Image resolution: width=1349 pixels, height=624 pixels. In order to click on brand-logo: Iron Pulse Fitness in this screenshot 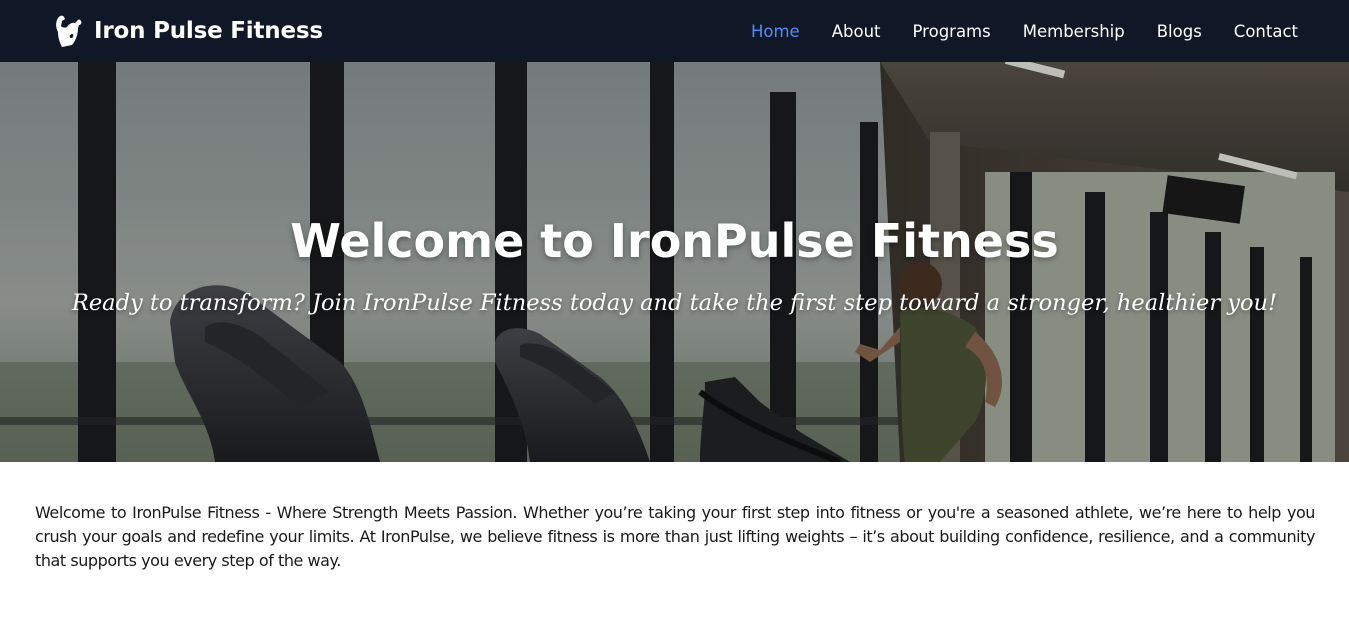, I will do `click(186, 31)`.